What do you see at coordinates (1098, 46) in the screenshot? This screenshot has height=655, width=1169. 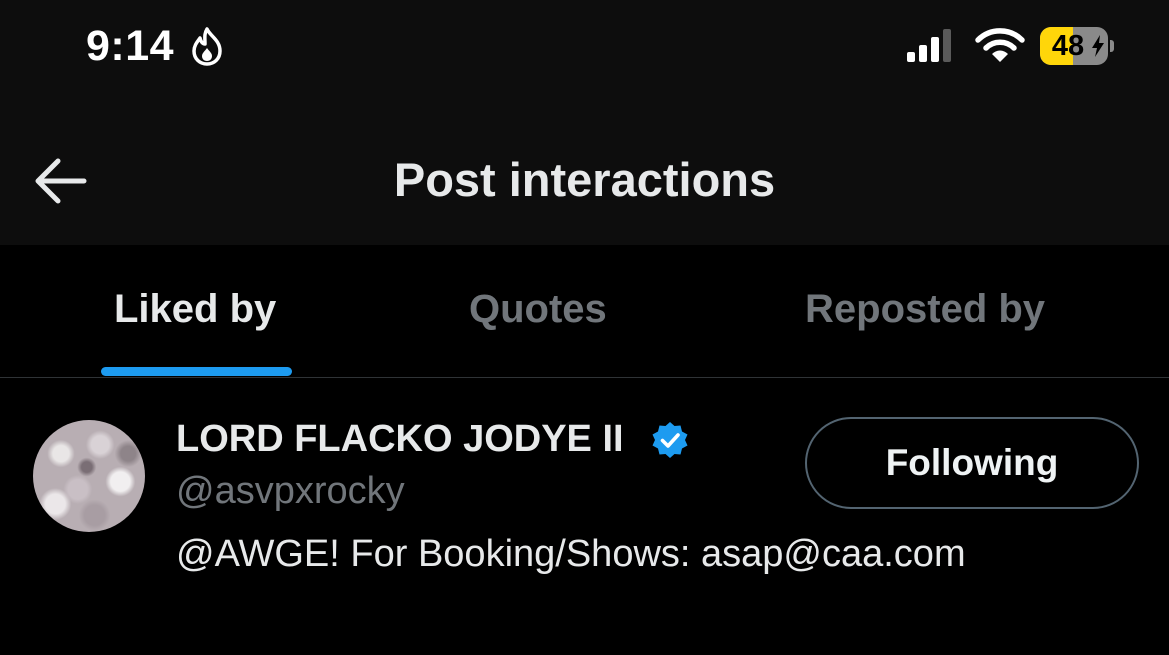 I see `charging-bolt-icon` at bounding box center [1098, 46].